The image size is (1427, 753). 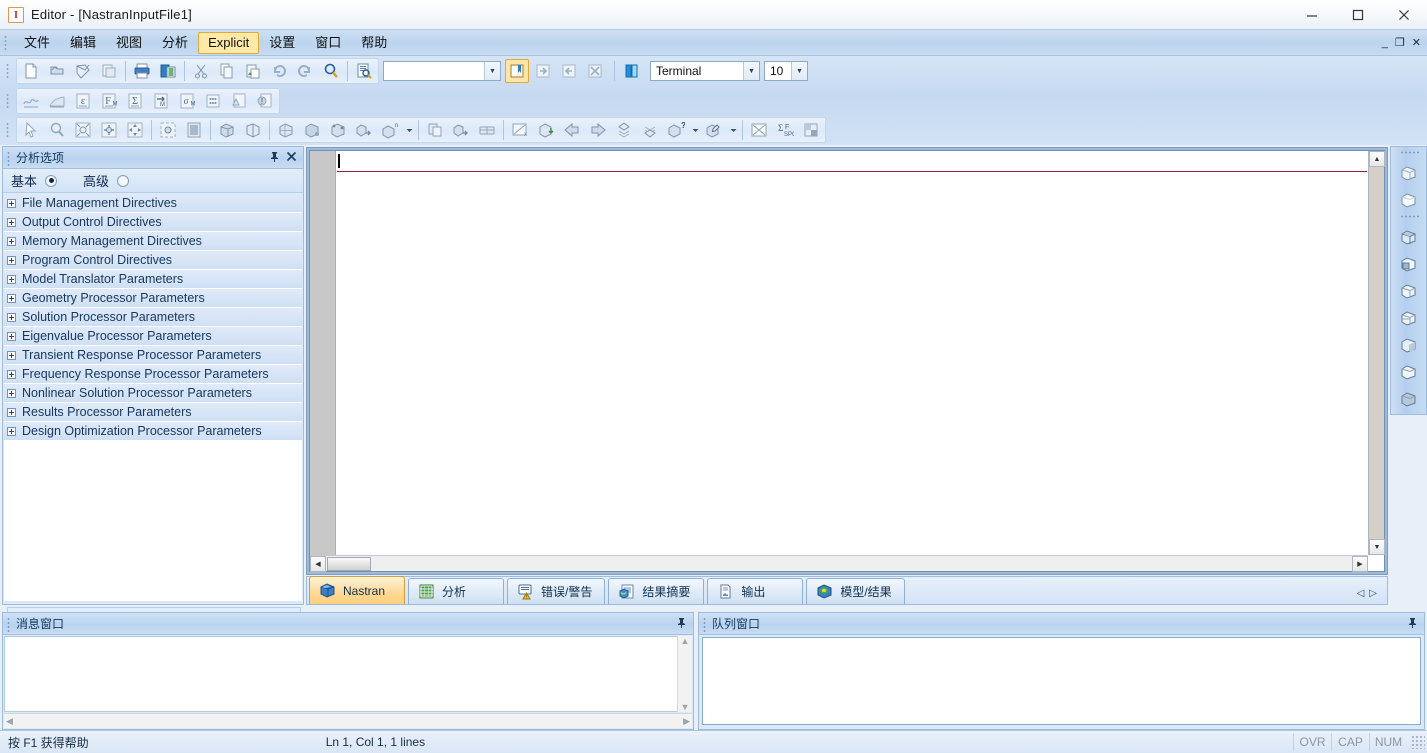 What do you see at coordinates (135, 101) in the screenshot?
I see `sum-sigma-icon: Σ` at bounding box center [135, 101].